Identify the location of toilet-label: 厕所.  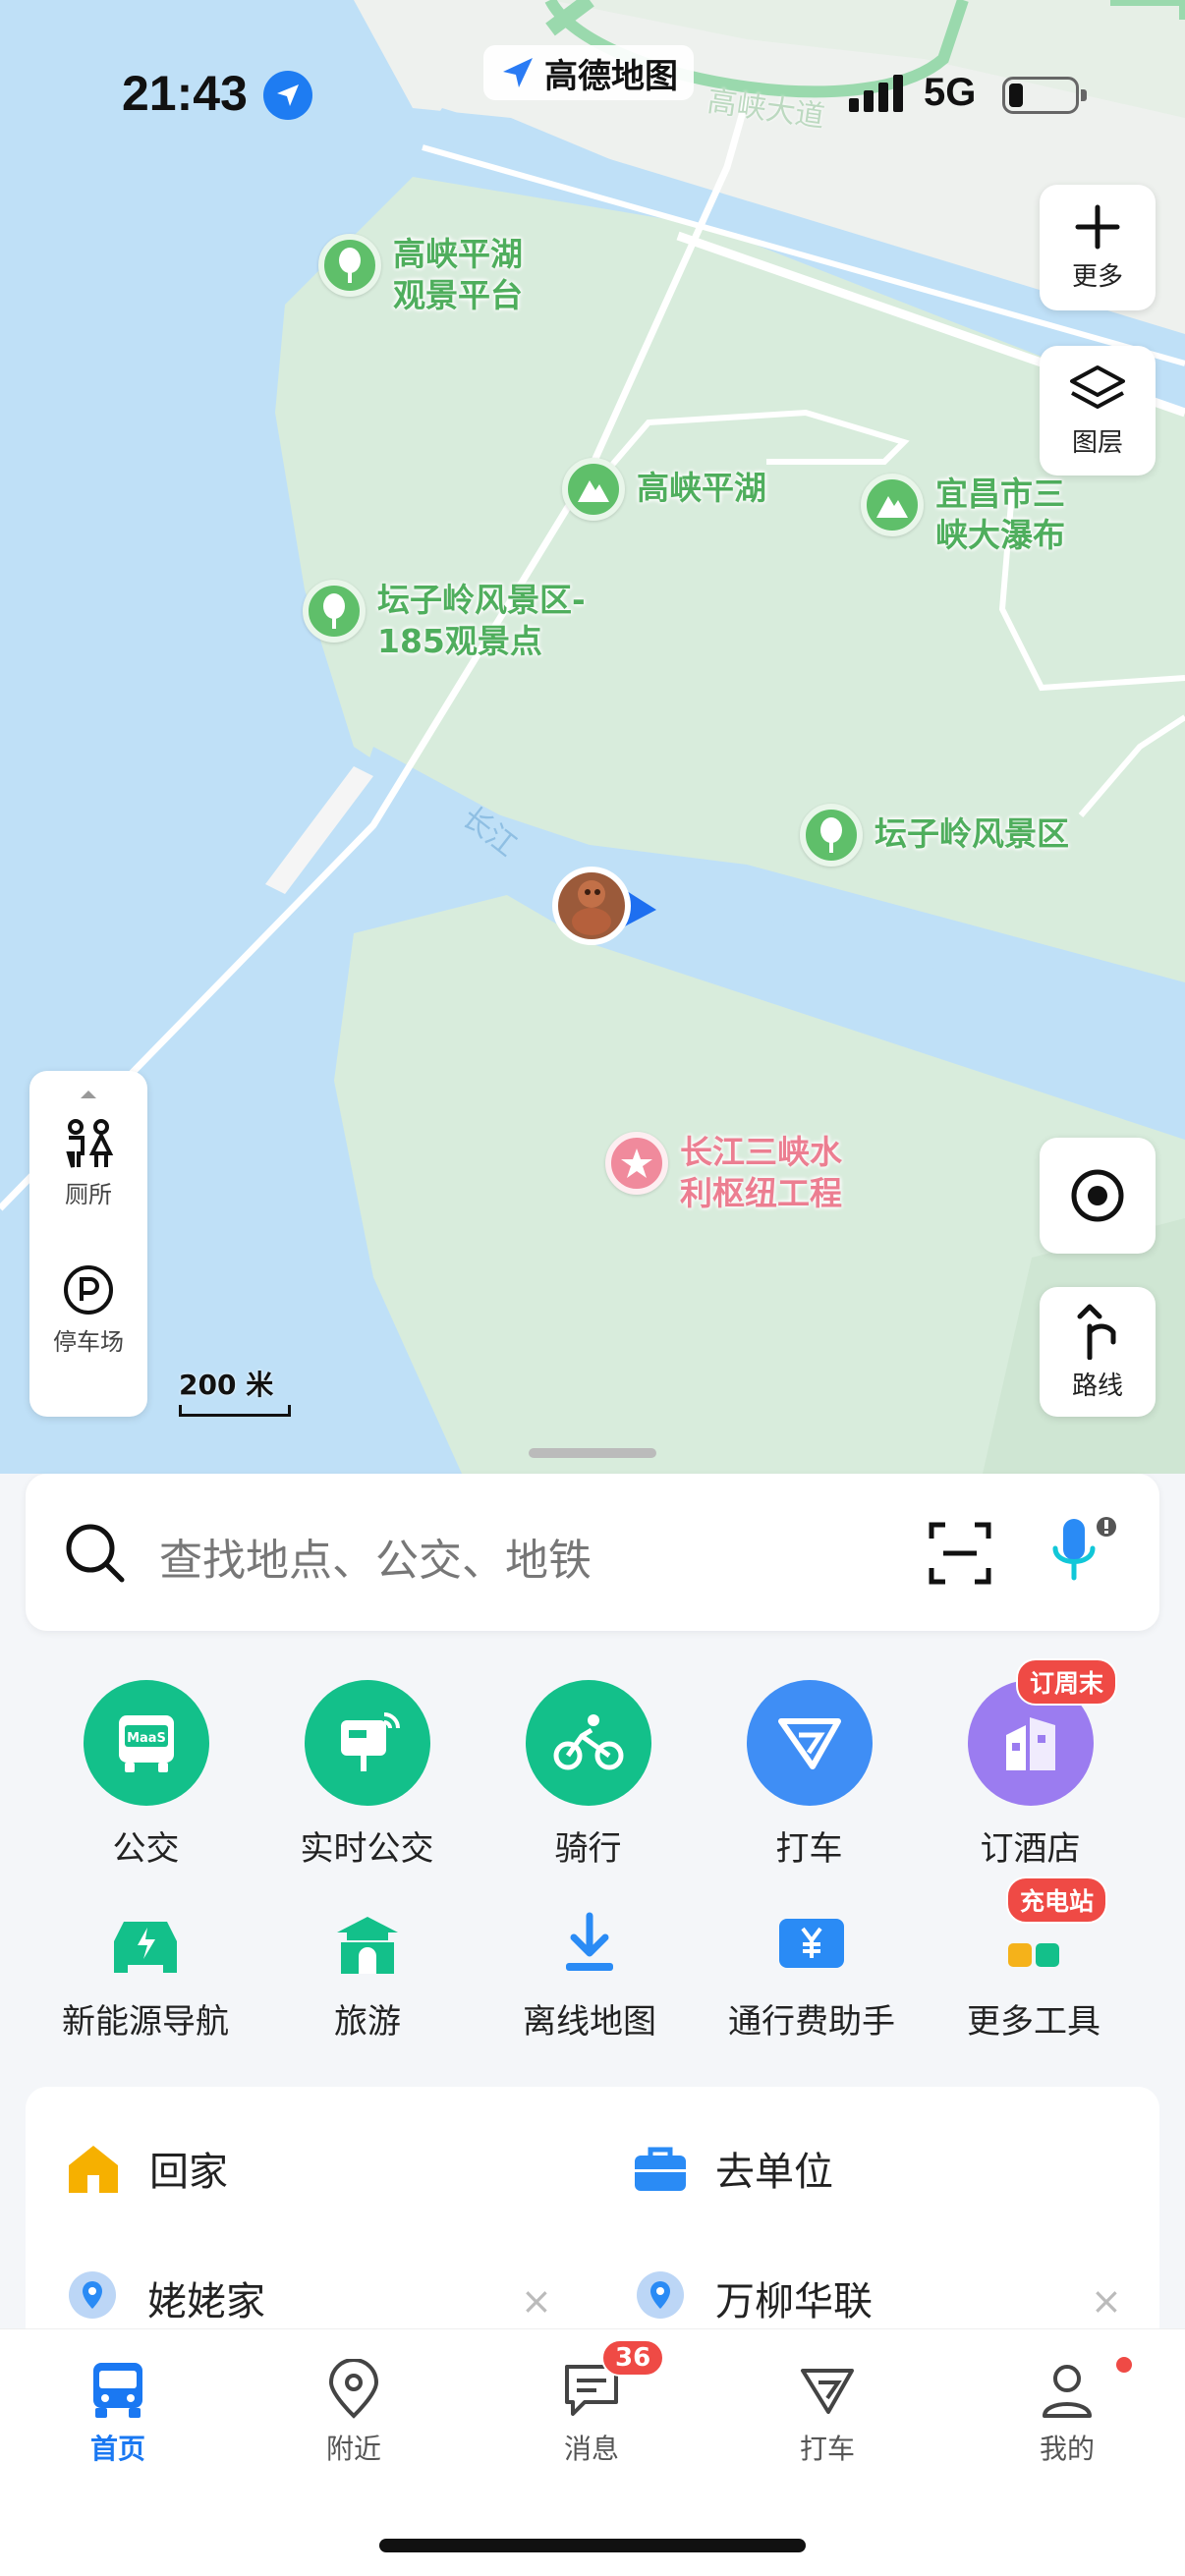
(89, 1194).